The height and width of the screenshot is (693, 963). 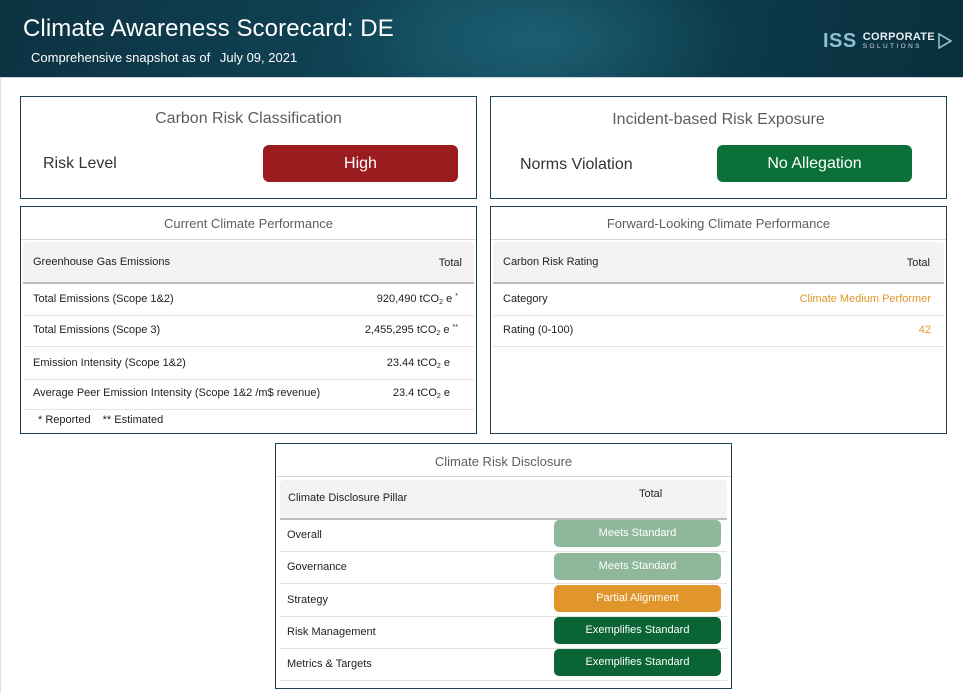 I want to click on incident-risk-title: Incident-based Risk Exposure, so click(x=718, y=119).